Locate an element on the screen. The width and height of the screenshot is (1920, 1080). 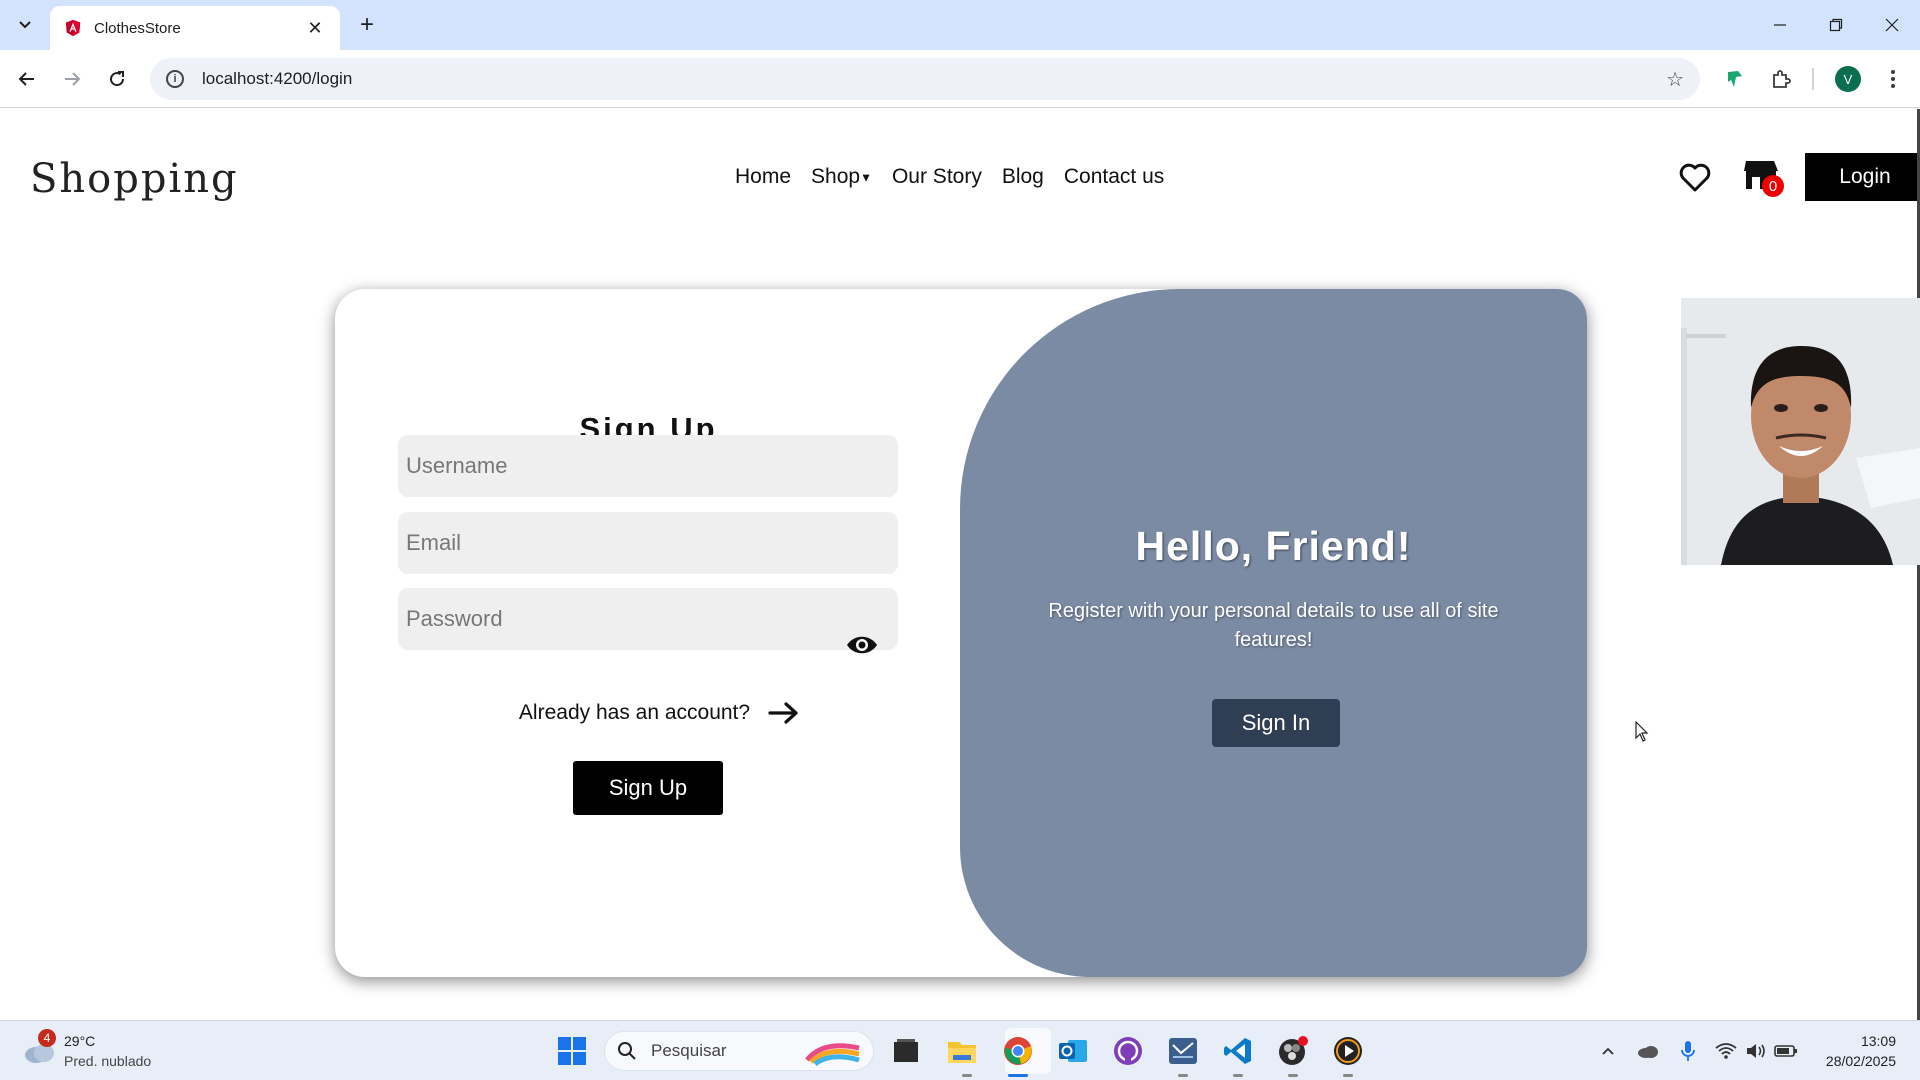
player-running-indicator is located at coordinates (1348, 1075).